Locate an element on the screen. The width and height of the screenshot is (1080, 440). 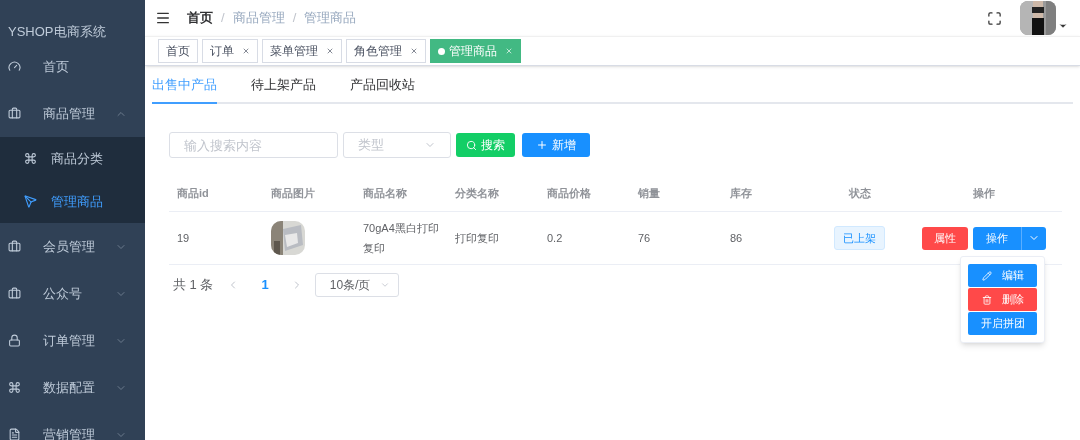
tag: 首页 is located at coordinates (178, 51).